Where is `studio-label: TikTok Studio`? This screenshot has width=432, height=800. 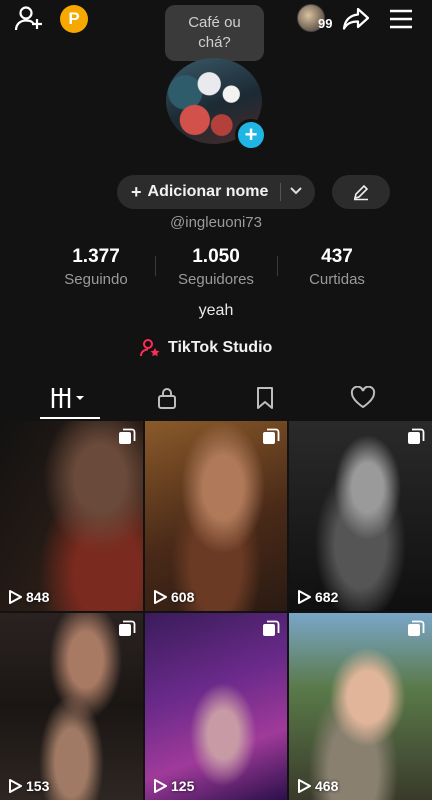 studio-label: TikTok Studio is located at coordinates (220, 347).